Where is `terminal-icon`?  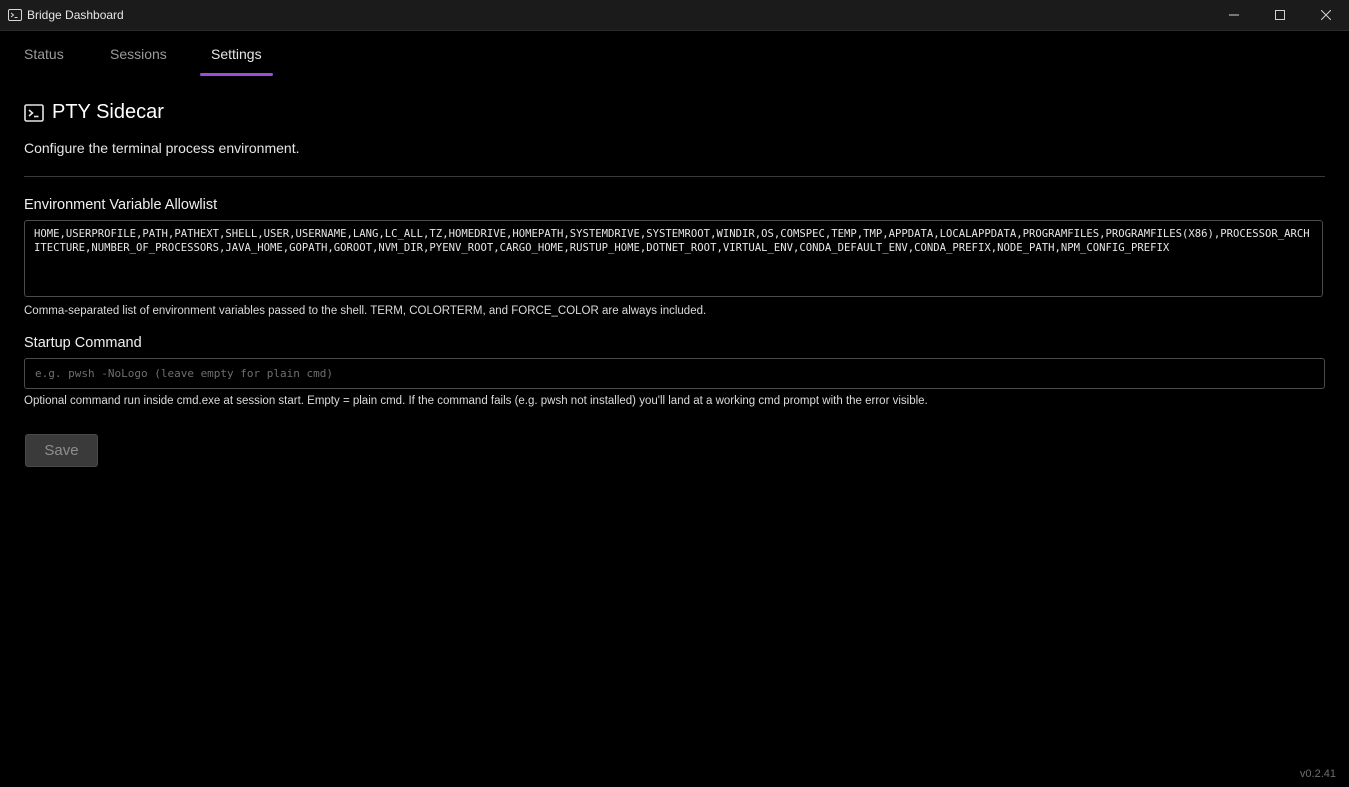 terminal-icon is located at coordinates (34, 112).